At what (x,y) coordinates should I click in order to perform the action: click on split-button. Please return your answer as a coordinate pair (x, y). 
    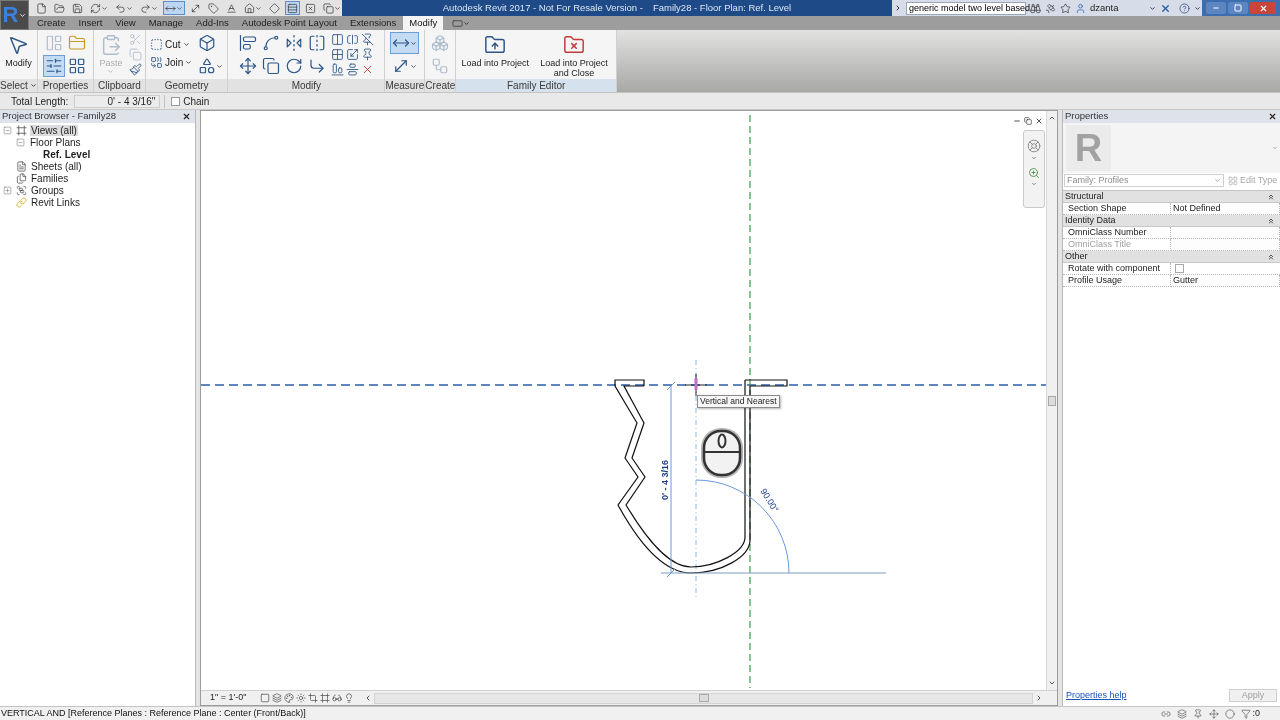
    Looking at the image, I should click on (338, 39).